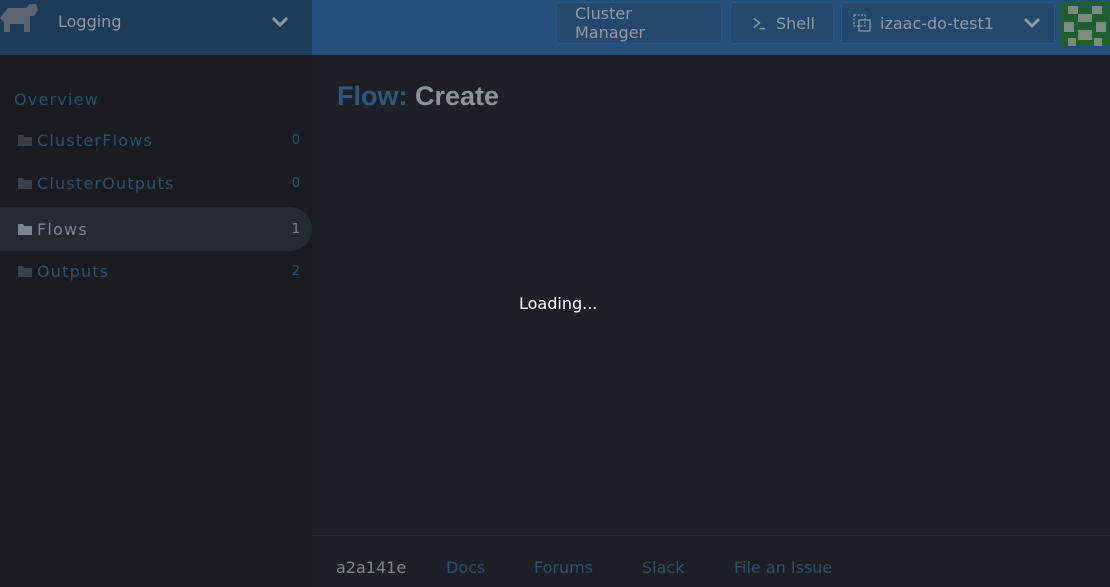  I want to click on avatar-pattern-icon, so click(1085, 24).